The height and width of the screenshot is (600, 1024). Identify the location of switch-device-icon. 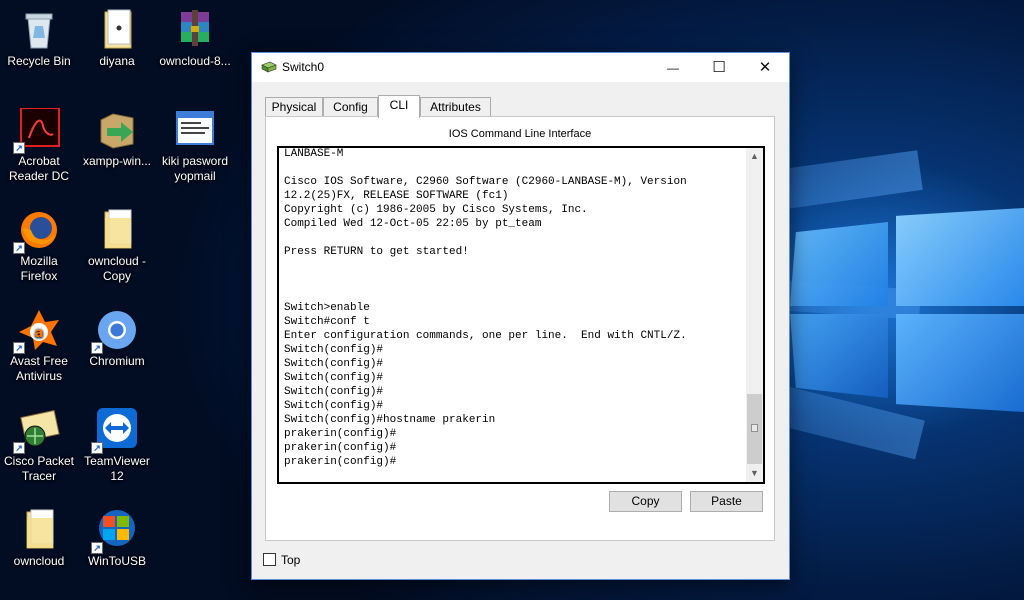
(269, 67).